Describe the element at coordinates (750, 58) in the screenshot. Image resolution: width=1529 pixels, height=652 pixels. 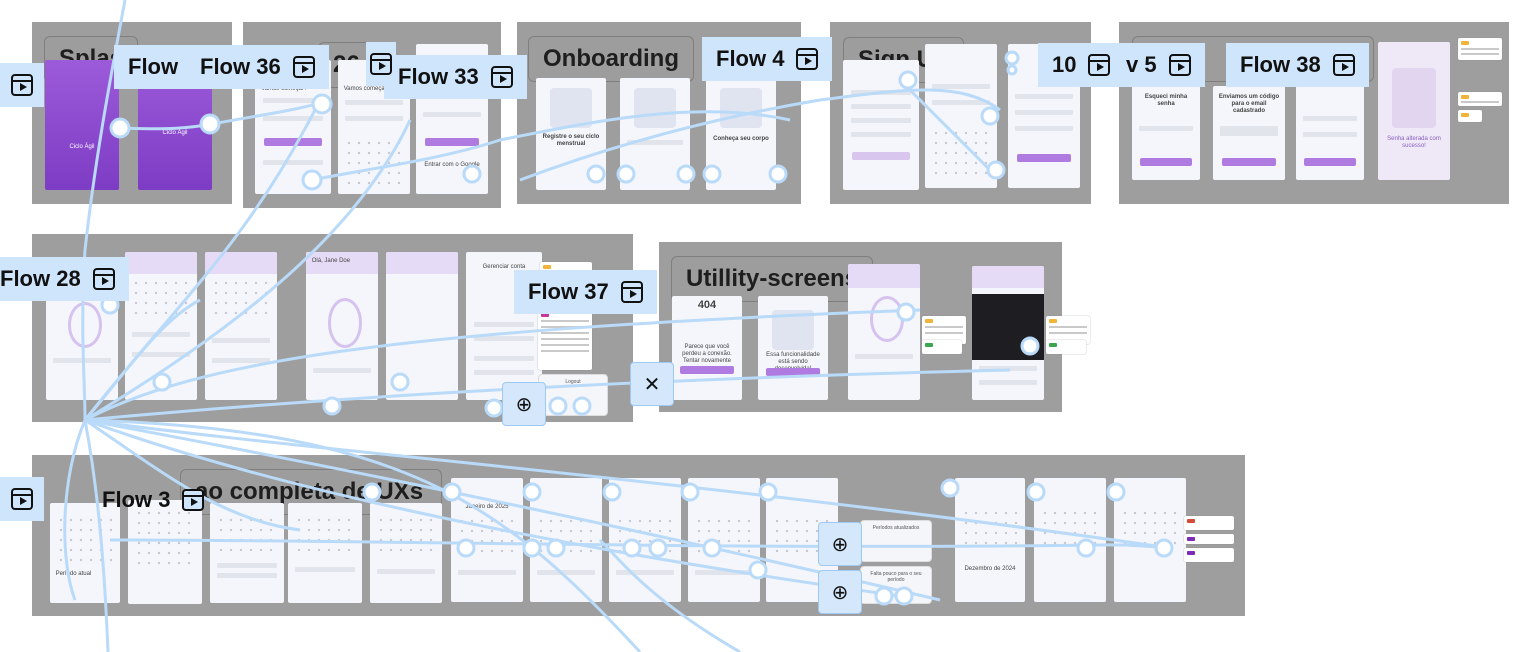
I see `flow-4-text: Flow 4` at that location.